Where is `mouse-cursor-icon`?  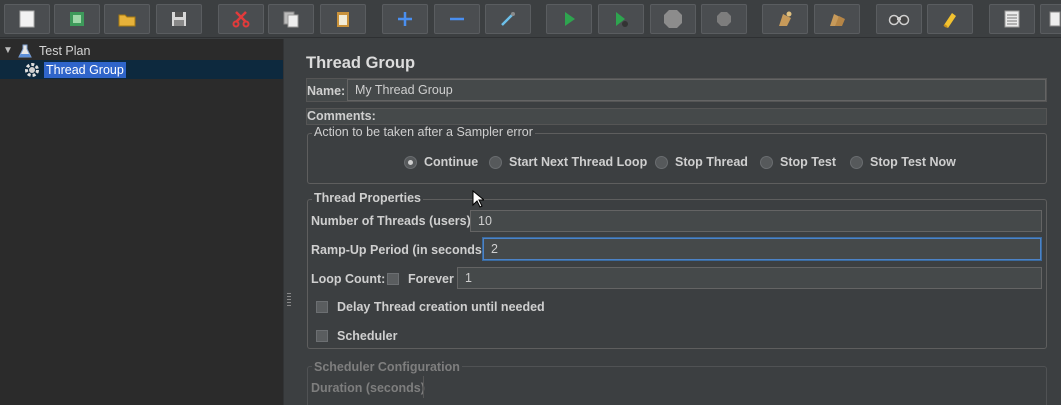
mouse-cursor-icon is located at coordinates (478, 199).